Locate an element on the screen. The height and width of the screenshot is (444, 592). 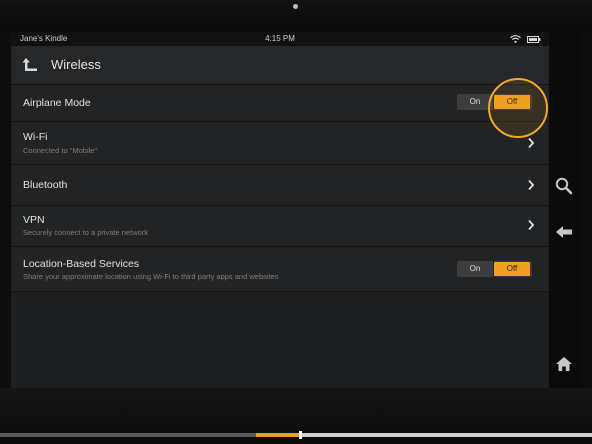
location-services-toggle: On Off is located at coordinates (494, 269).